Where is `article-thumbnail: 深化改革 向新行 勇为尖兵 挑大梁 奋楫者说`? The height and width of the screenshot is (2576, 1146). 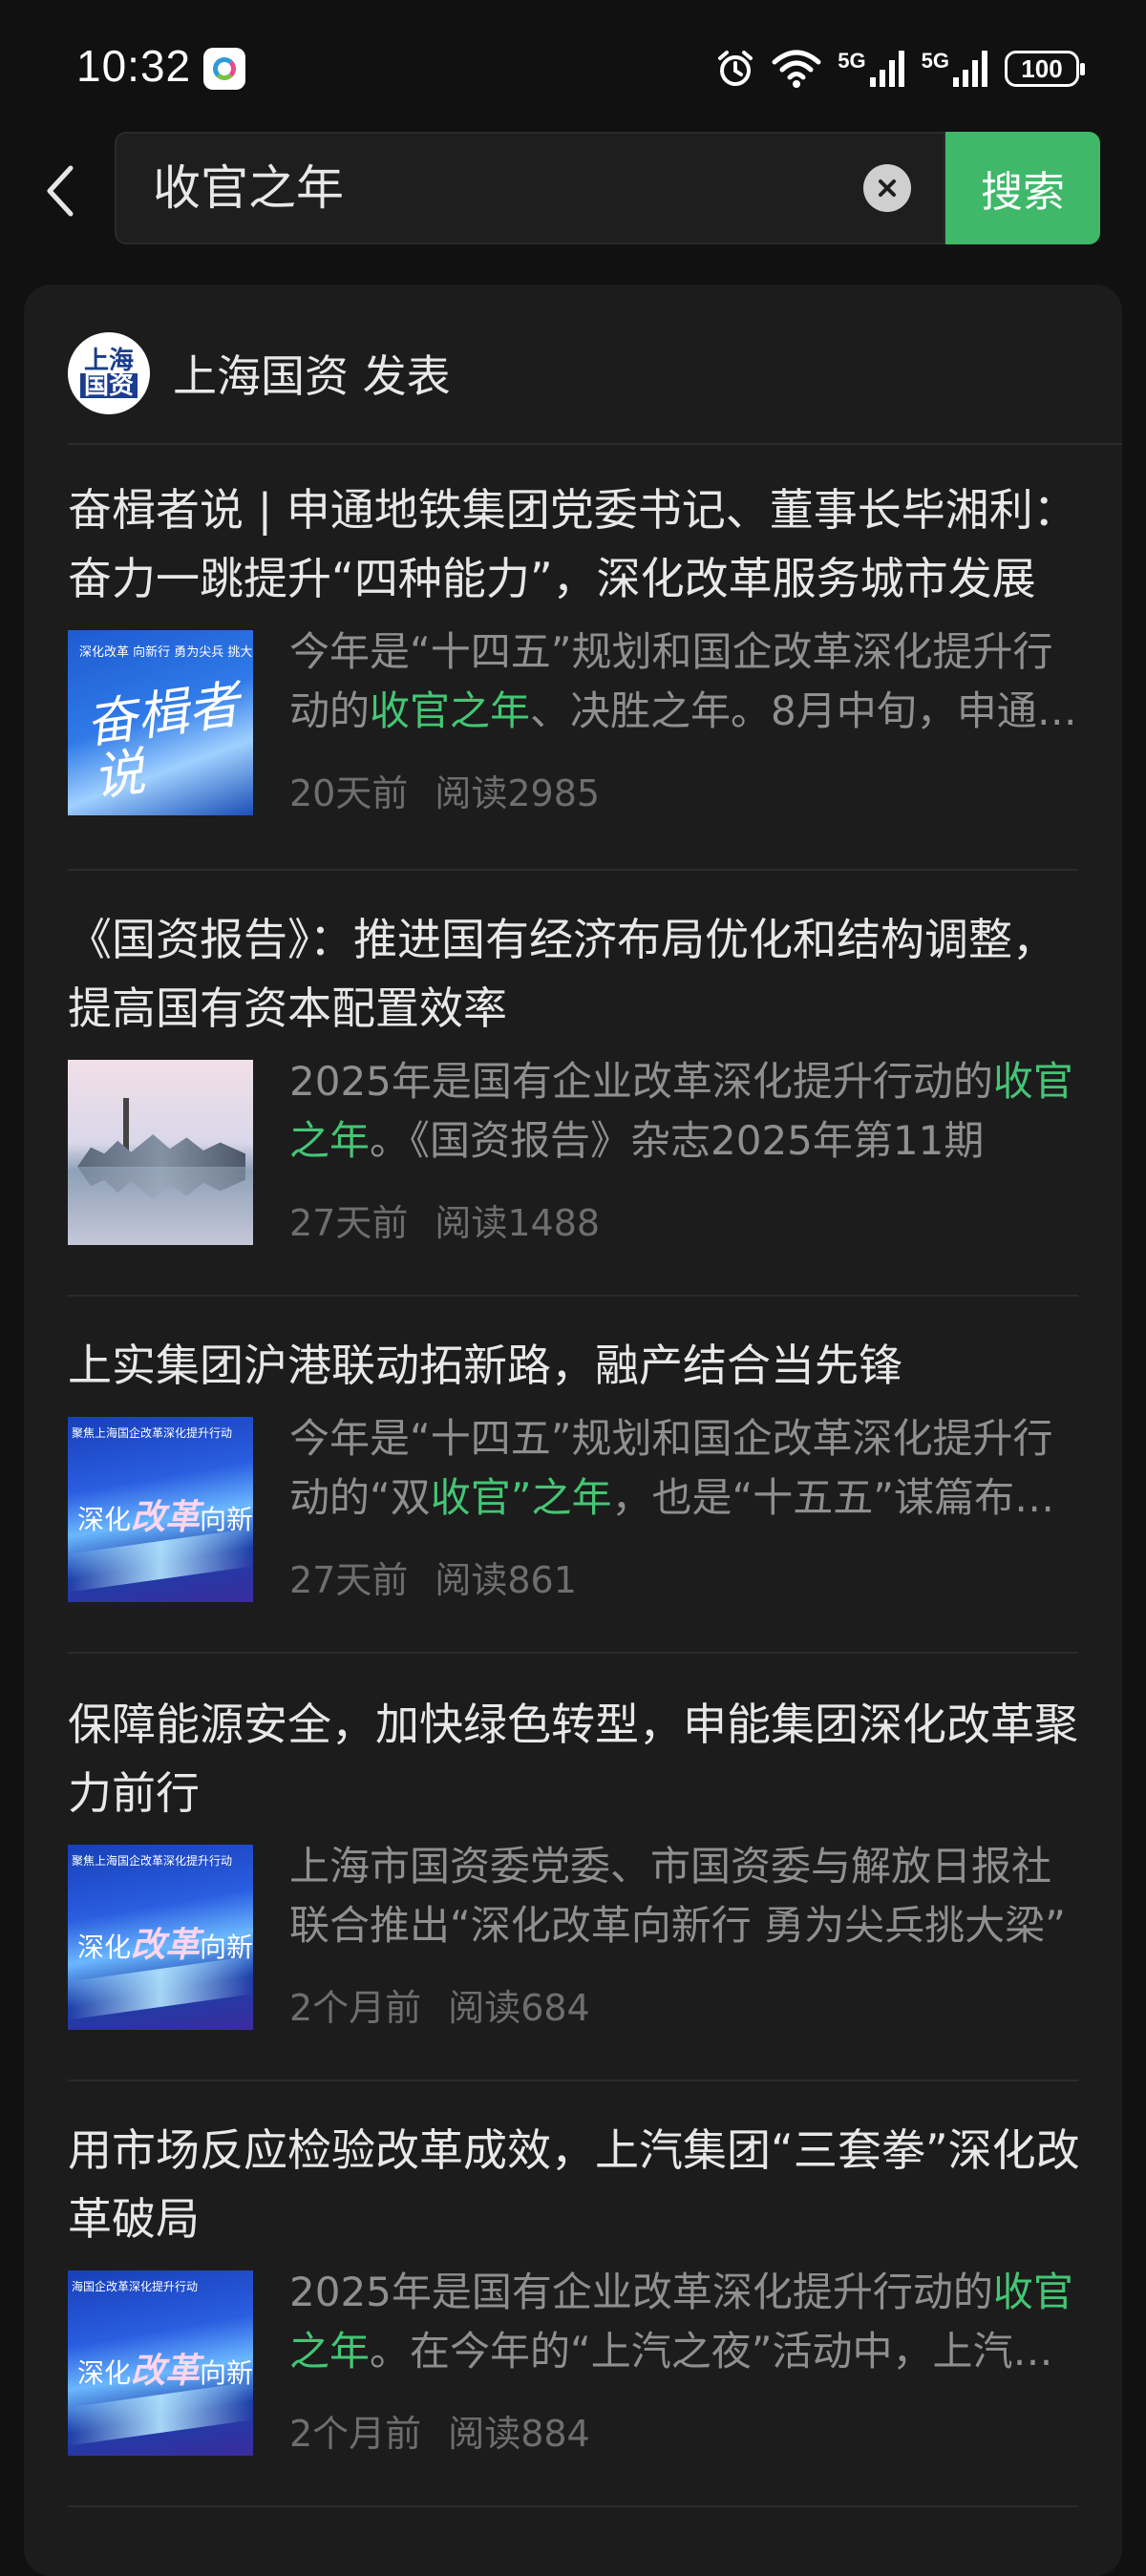 article-thumbnail: 深化改革 向新行 勇为尖兵 挑大梁 奋楫者说 is located at coordinates (160, 722).